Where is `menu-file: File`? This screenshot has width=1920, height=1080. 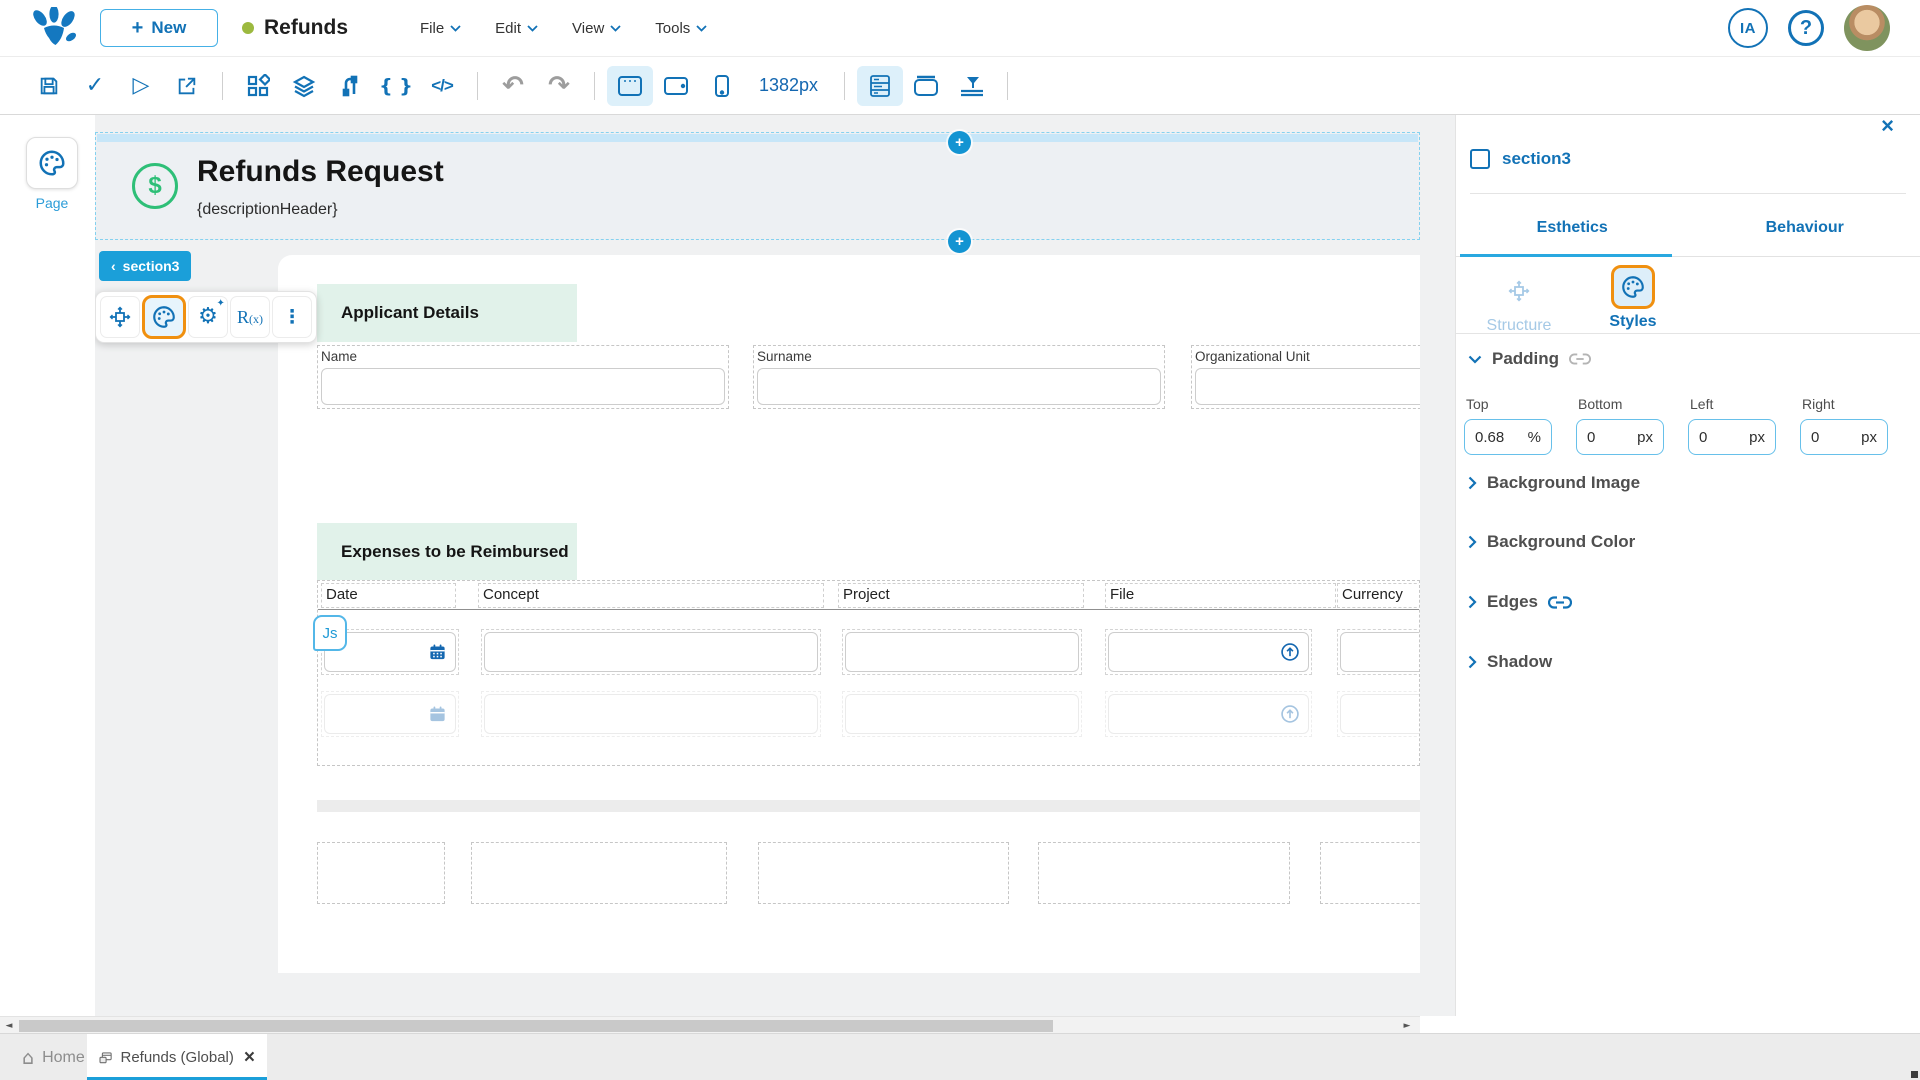
menu-file: File is located at coordinates (440, 28).